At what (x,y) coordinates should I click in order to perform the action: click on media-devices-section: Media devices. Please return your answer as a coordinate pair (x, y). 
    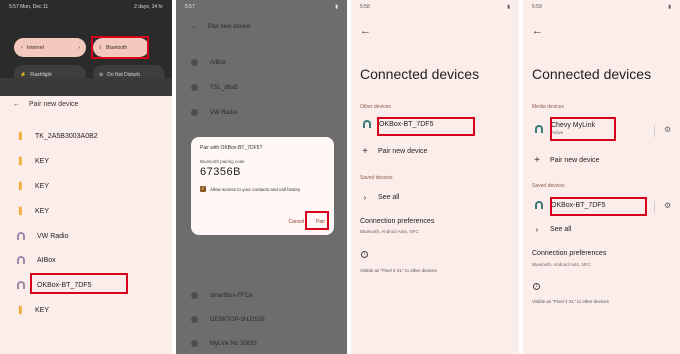
    Looking at the image, I should click on (548, 107).